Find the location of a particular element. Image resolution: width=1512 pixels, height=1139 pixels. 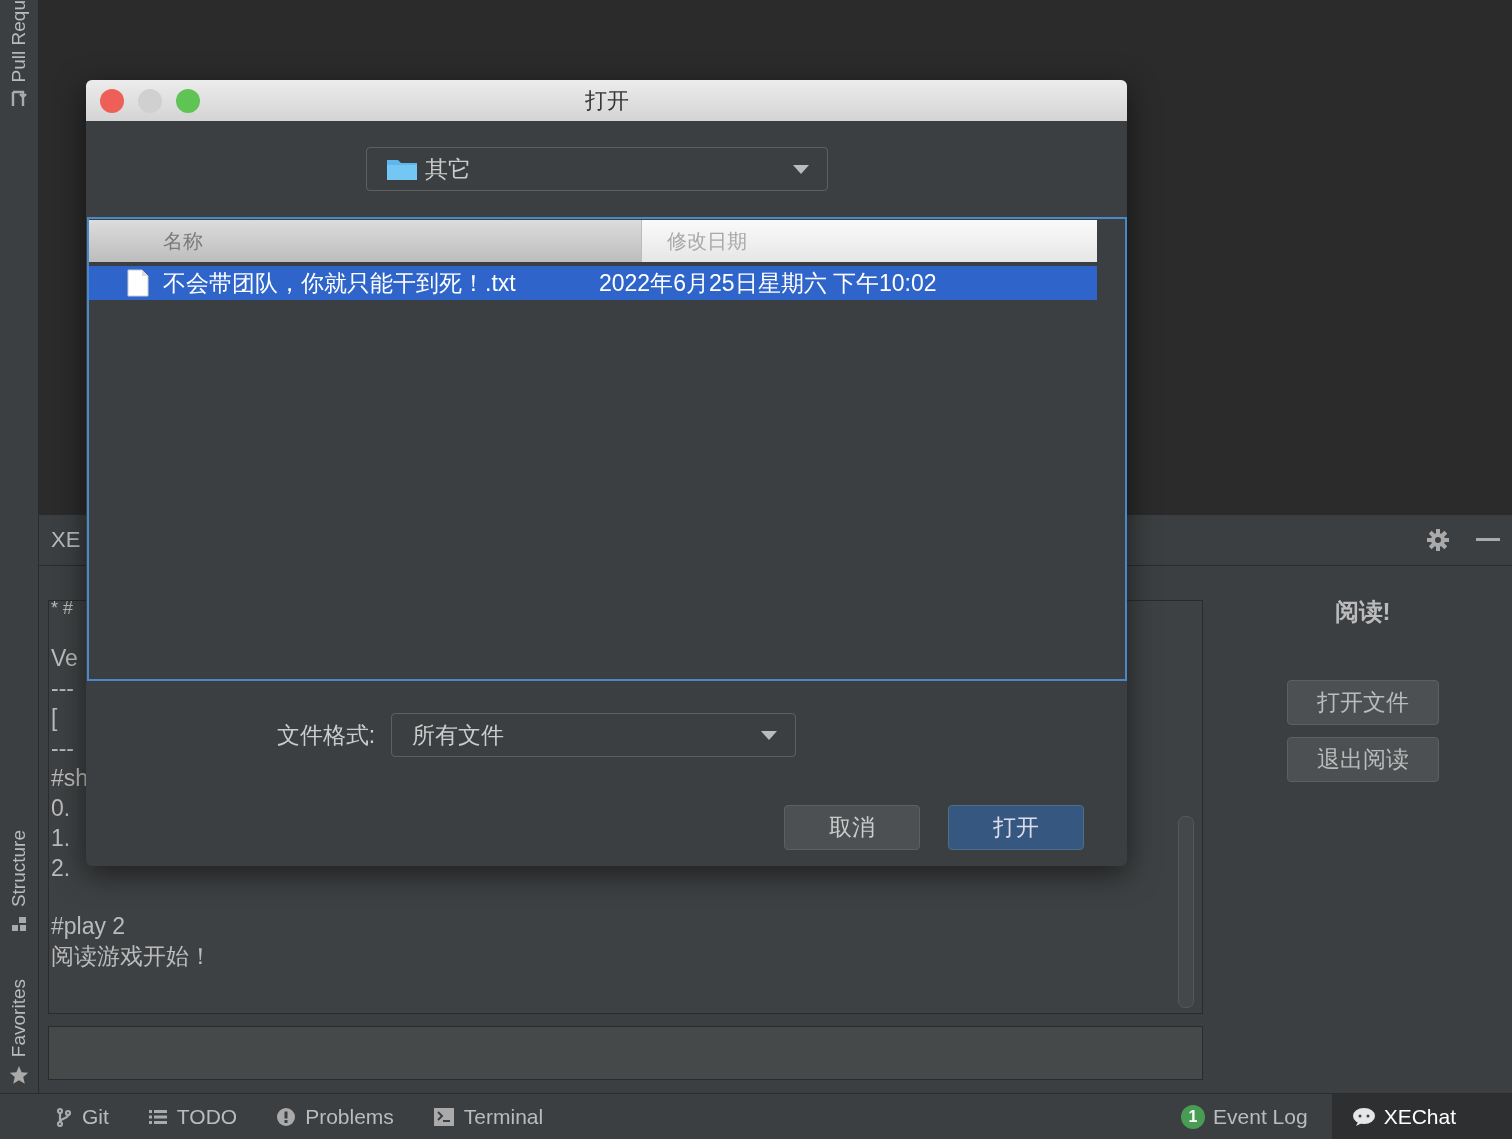

text-line: #play 2 is located at coordinates (88, 926).